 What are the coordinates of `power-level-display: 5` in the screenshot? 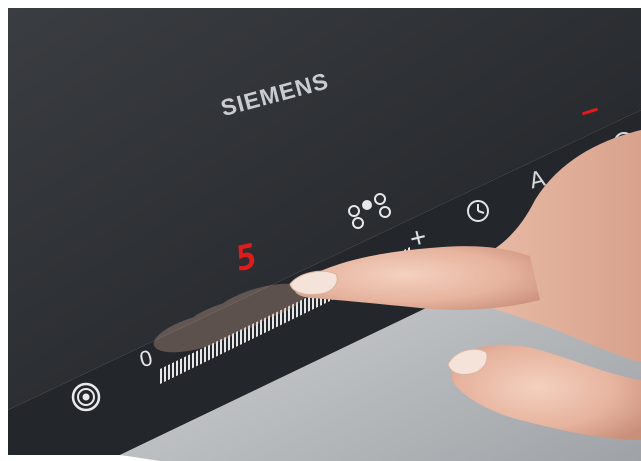 It's located at (246, 258).